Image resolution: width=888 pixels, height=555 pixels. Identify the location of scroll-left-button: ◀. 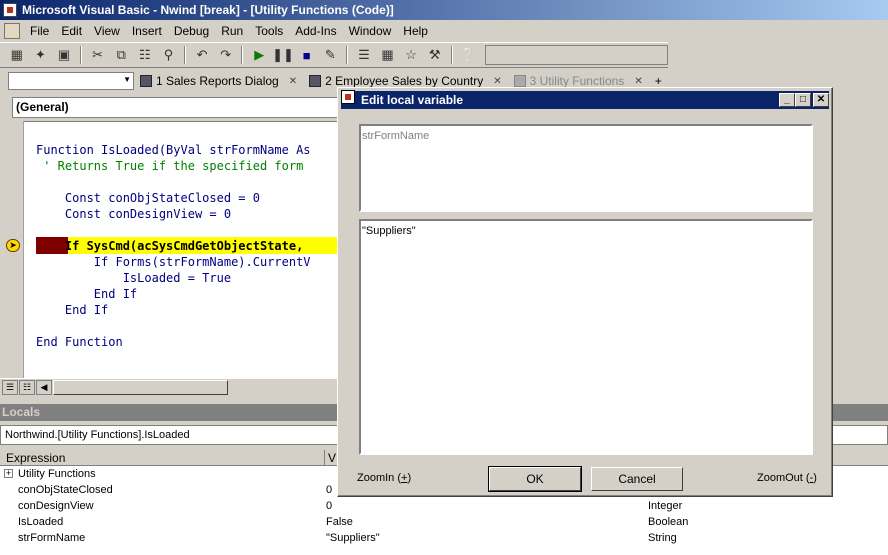
(44, 387).